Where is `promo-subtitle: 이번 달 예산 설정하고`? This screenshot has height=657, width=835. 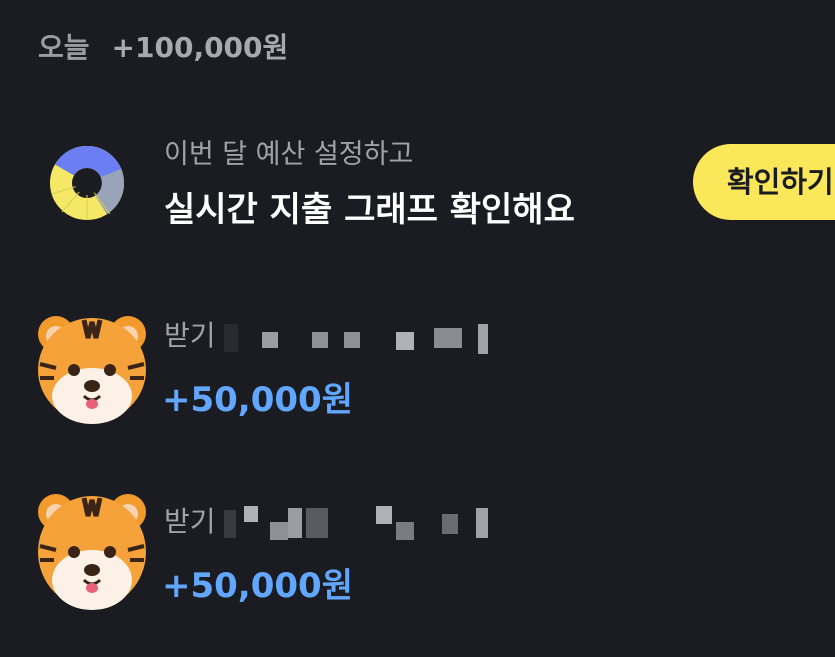
promo-subtitle: 이번 달 예산 설정하고 is located at coordinates (289, 154).